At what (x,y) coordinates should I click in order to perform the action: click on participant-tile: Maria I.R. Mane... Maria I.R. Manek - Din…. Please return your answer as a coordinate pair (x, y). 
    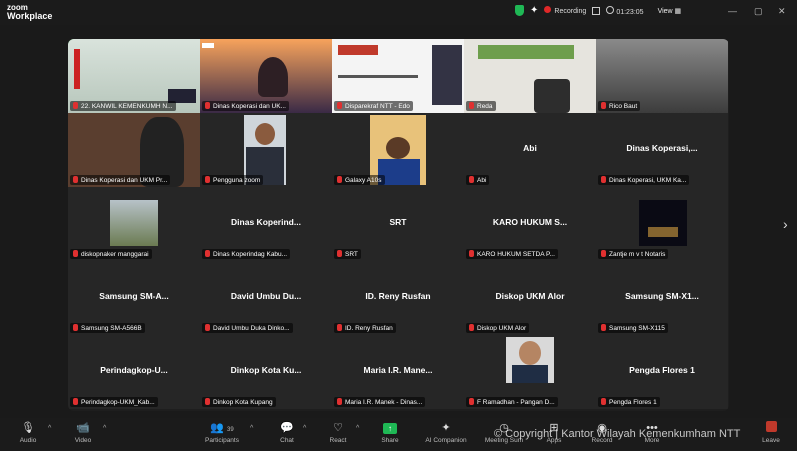
    Looking at the image, I should click on (398, 372).